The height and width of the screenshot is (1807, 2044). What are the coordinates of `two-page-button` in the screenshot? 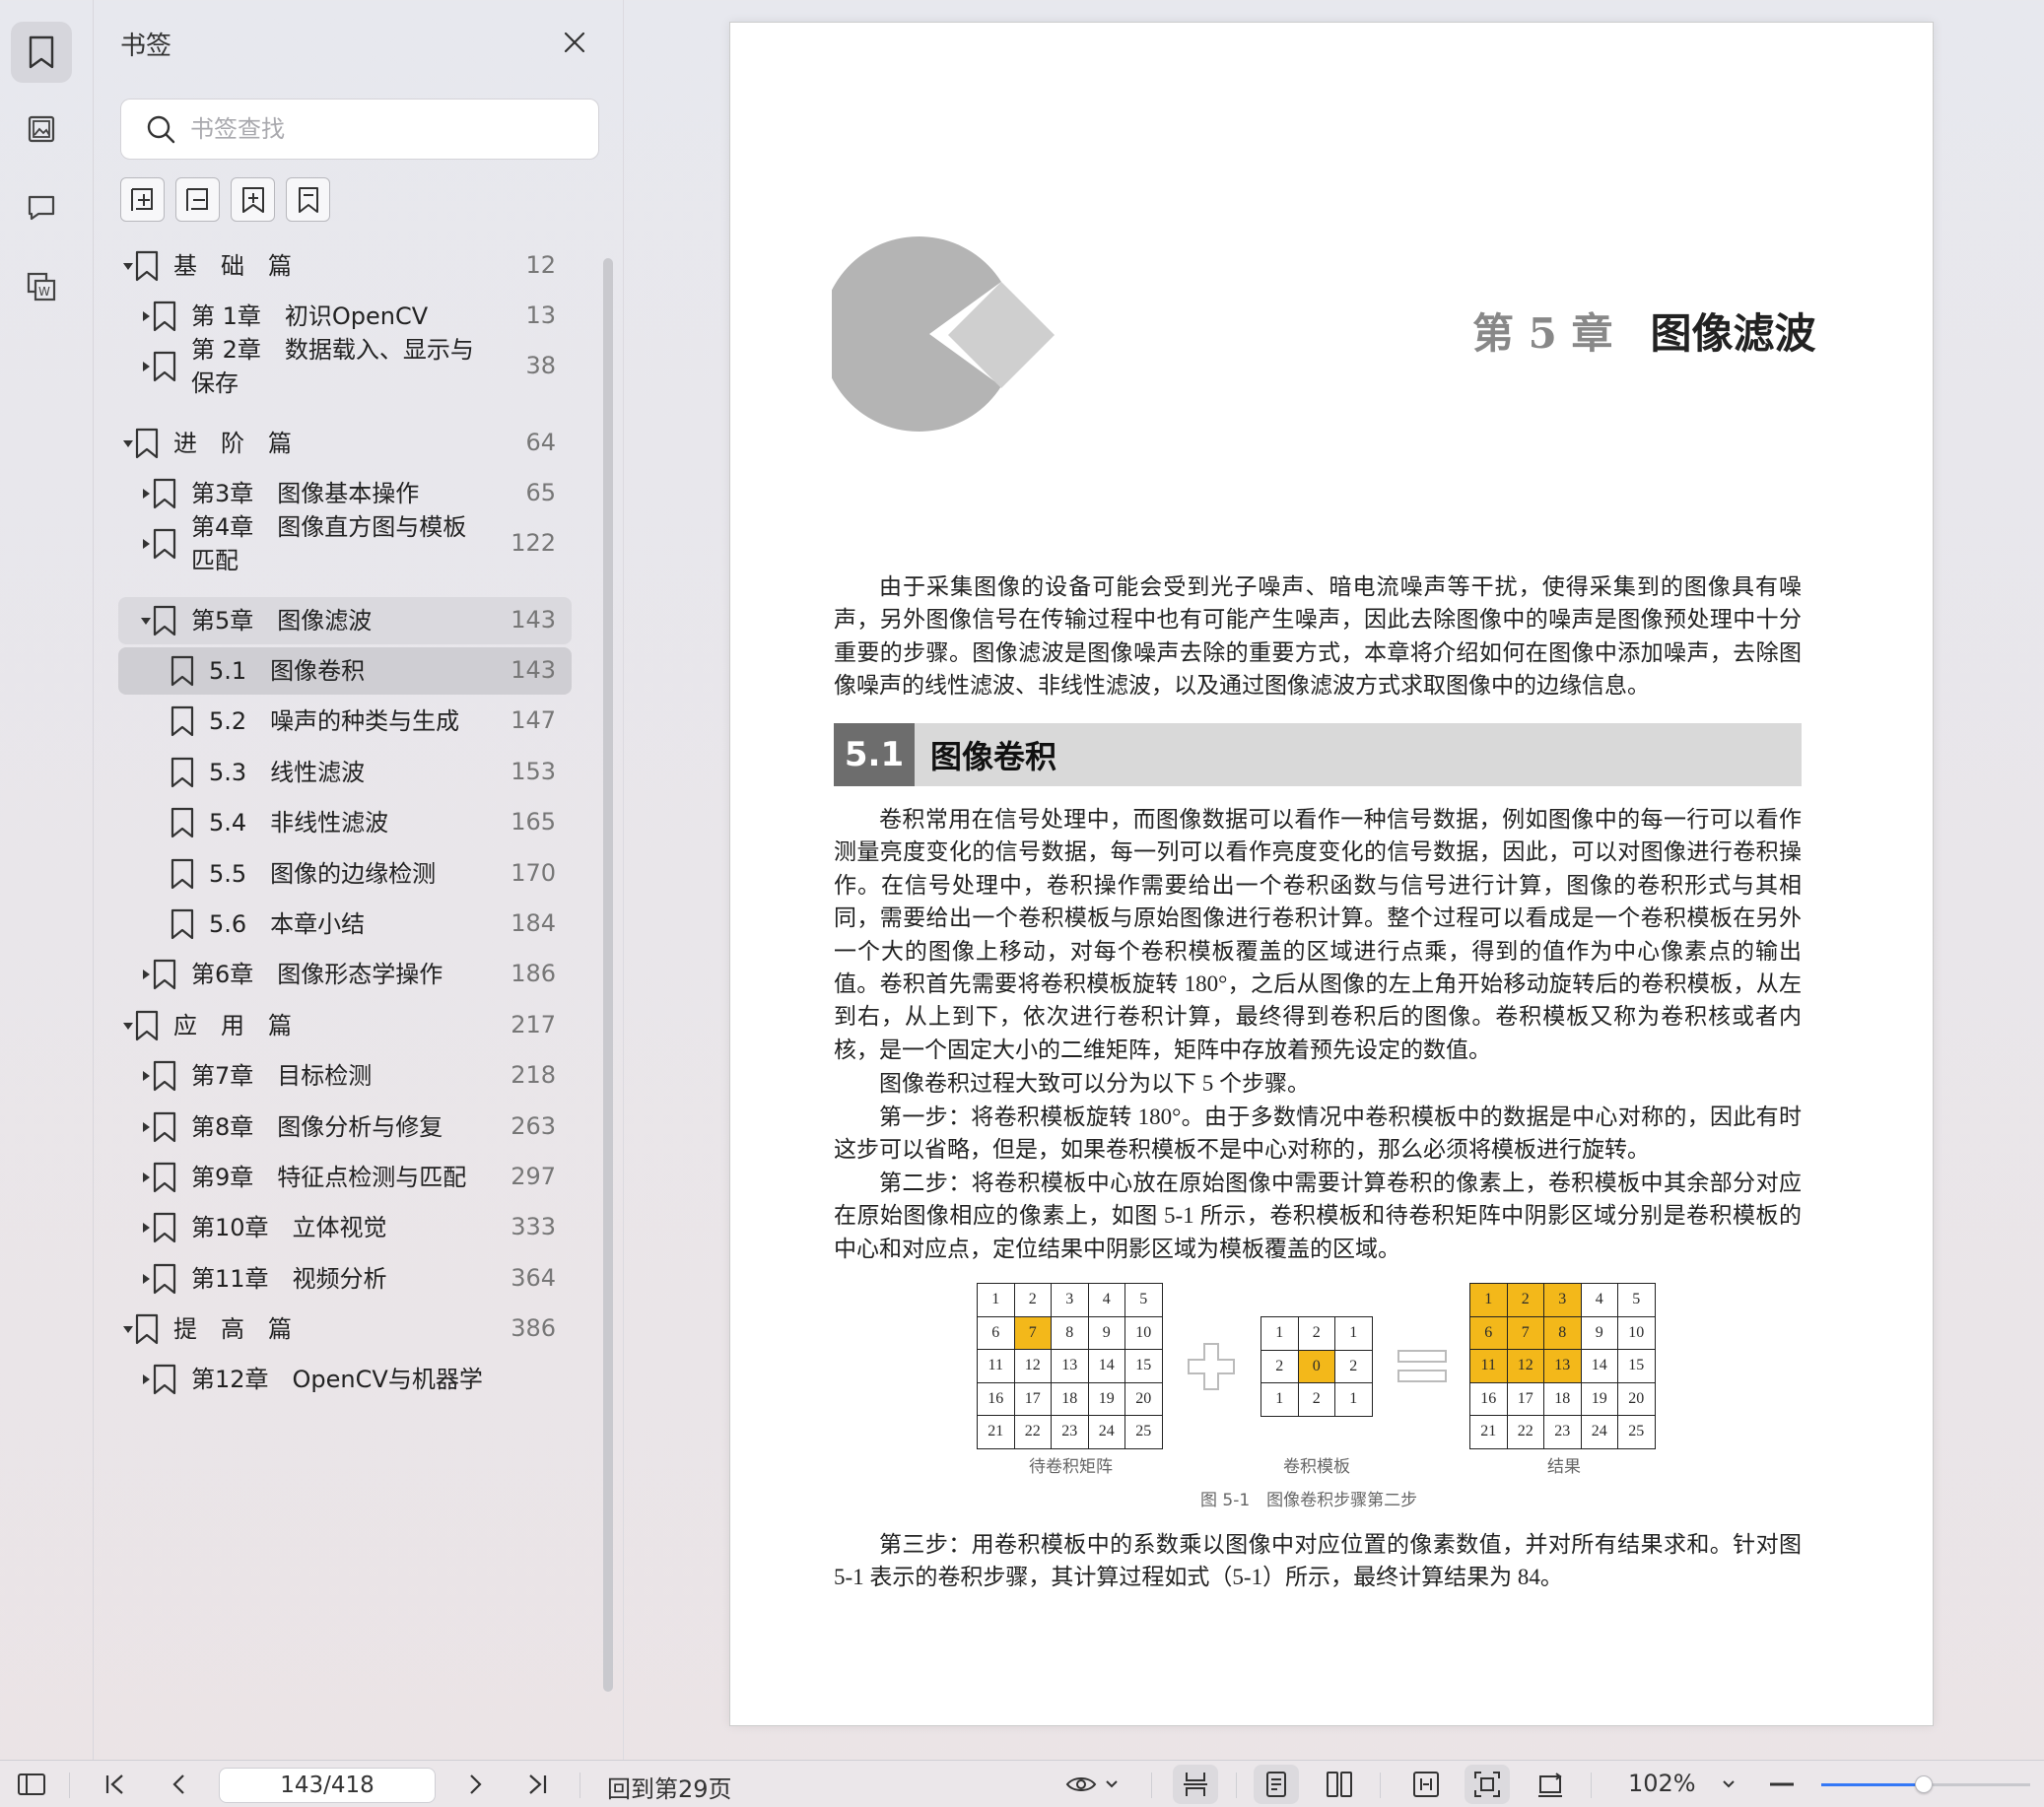 It's located at (1339, 1784).